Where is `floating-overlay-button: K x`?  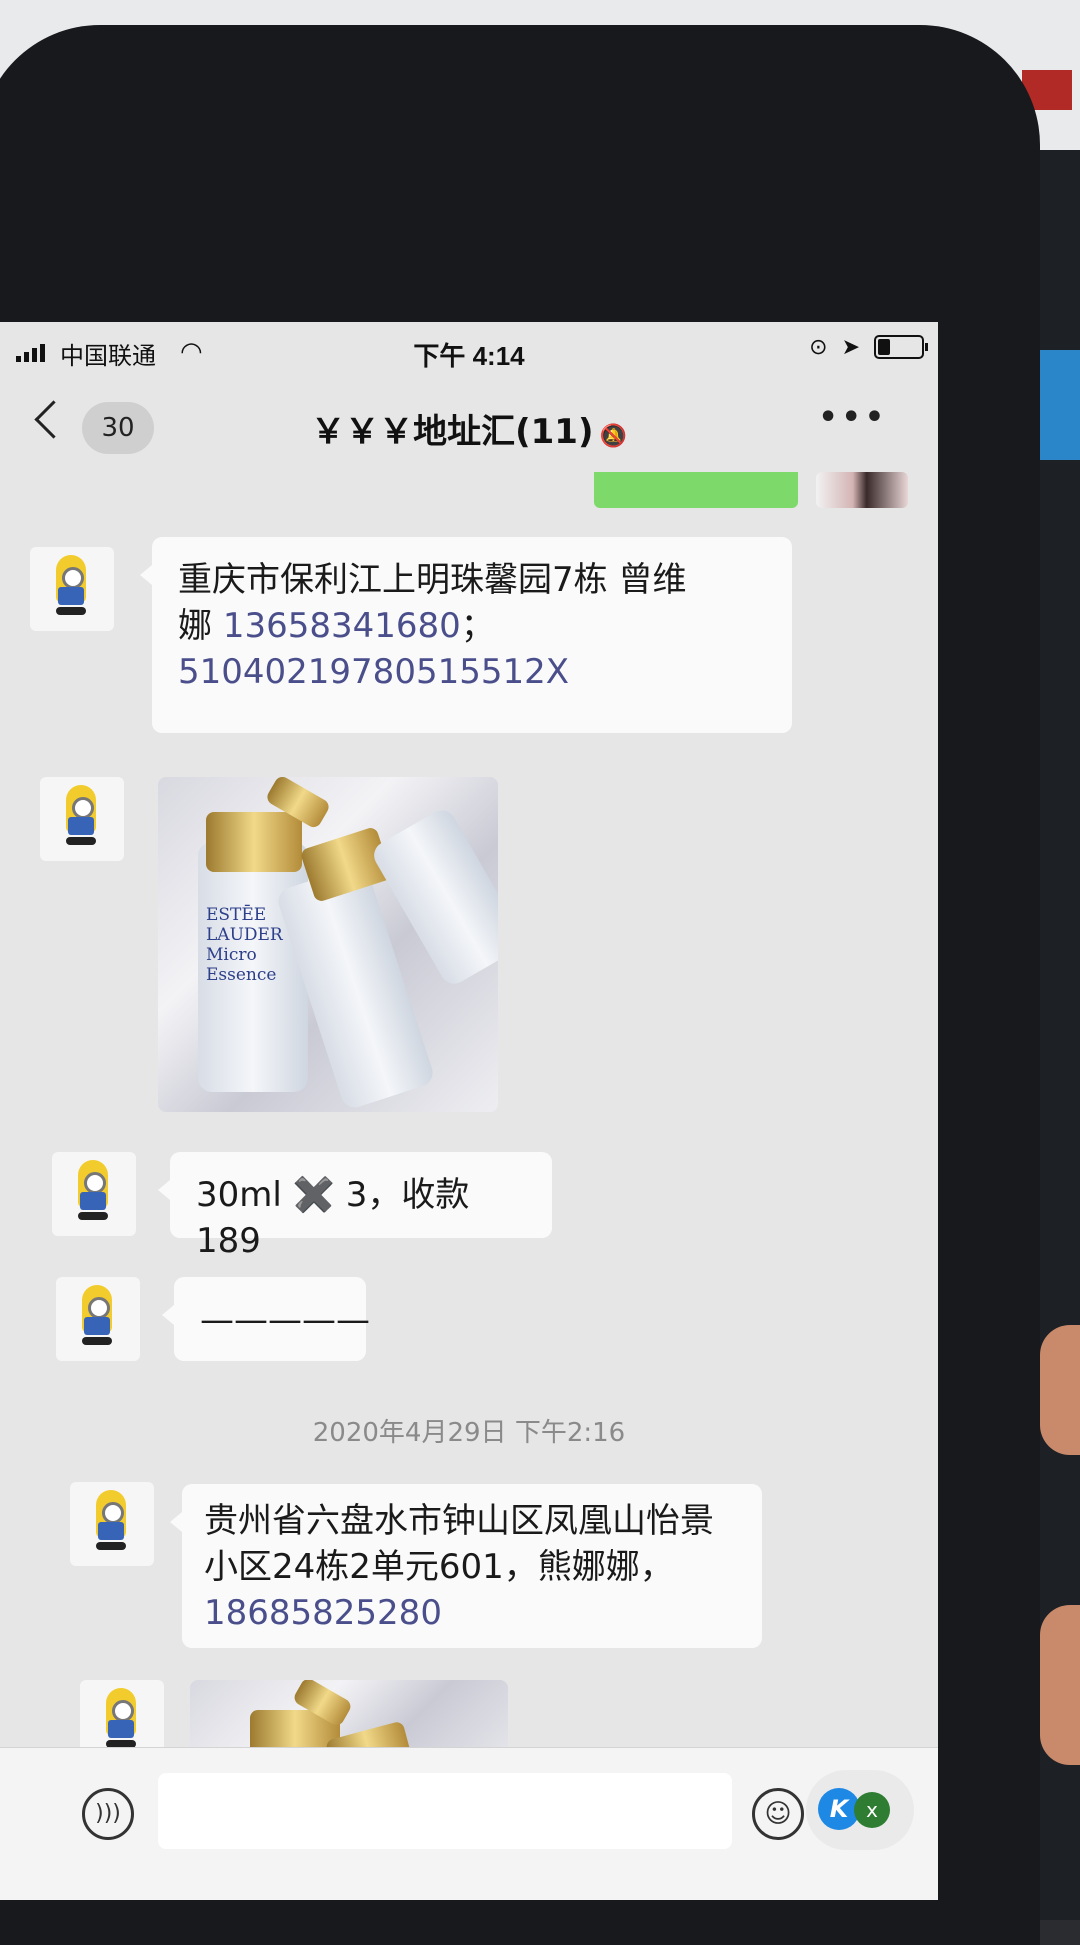
floating-overlay-button: K x is located at coordinates (860, 1810).